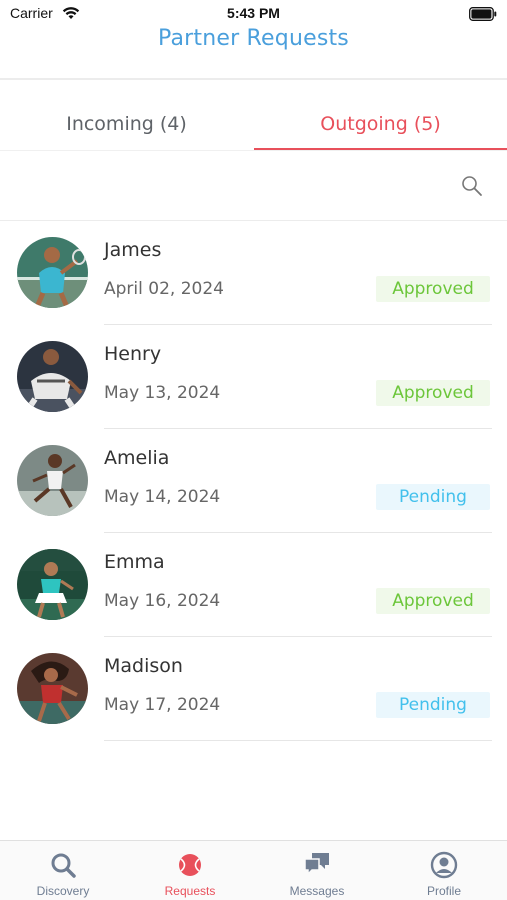  I want to click on request-tabs: Incoming (4) Outgoing (5), so click(253, 124).